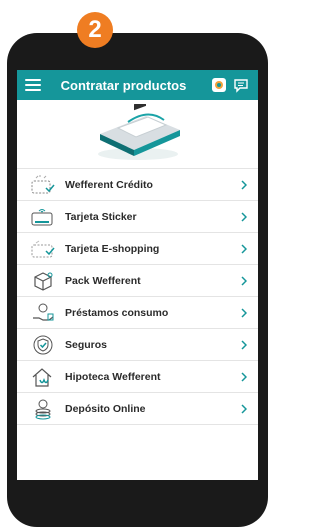  I want to click on product-label: Tarjeta Sticker, so click(101, 216).